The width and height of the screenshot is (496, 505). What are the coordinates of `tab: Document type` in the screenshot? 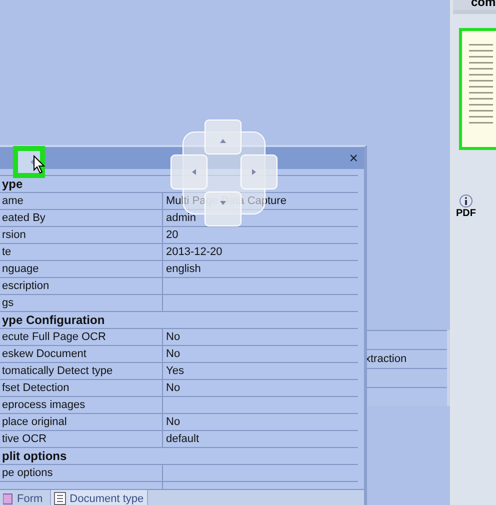 It's located at (99, 497).